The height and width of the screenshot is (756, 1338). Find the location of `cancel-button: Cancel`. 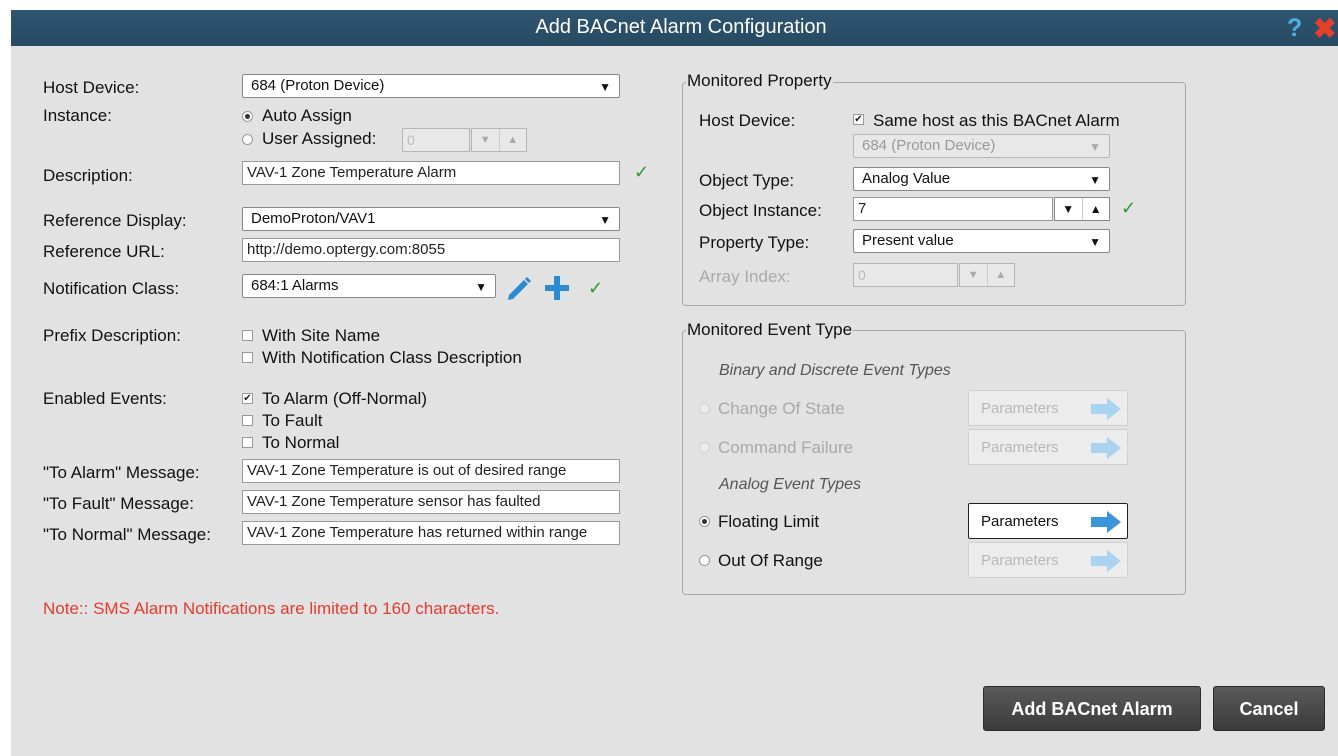

cancel-button: Cancel is located at coordinates (1269, 708).